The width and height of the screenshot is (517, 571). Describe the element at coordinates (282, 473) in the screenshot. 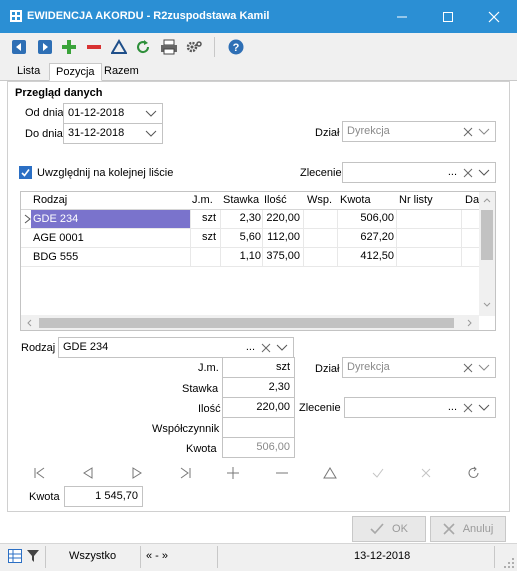

I see `delete-record-button` at that location.